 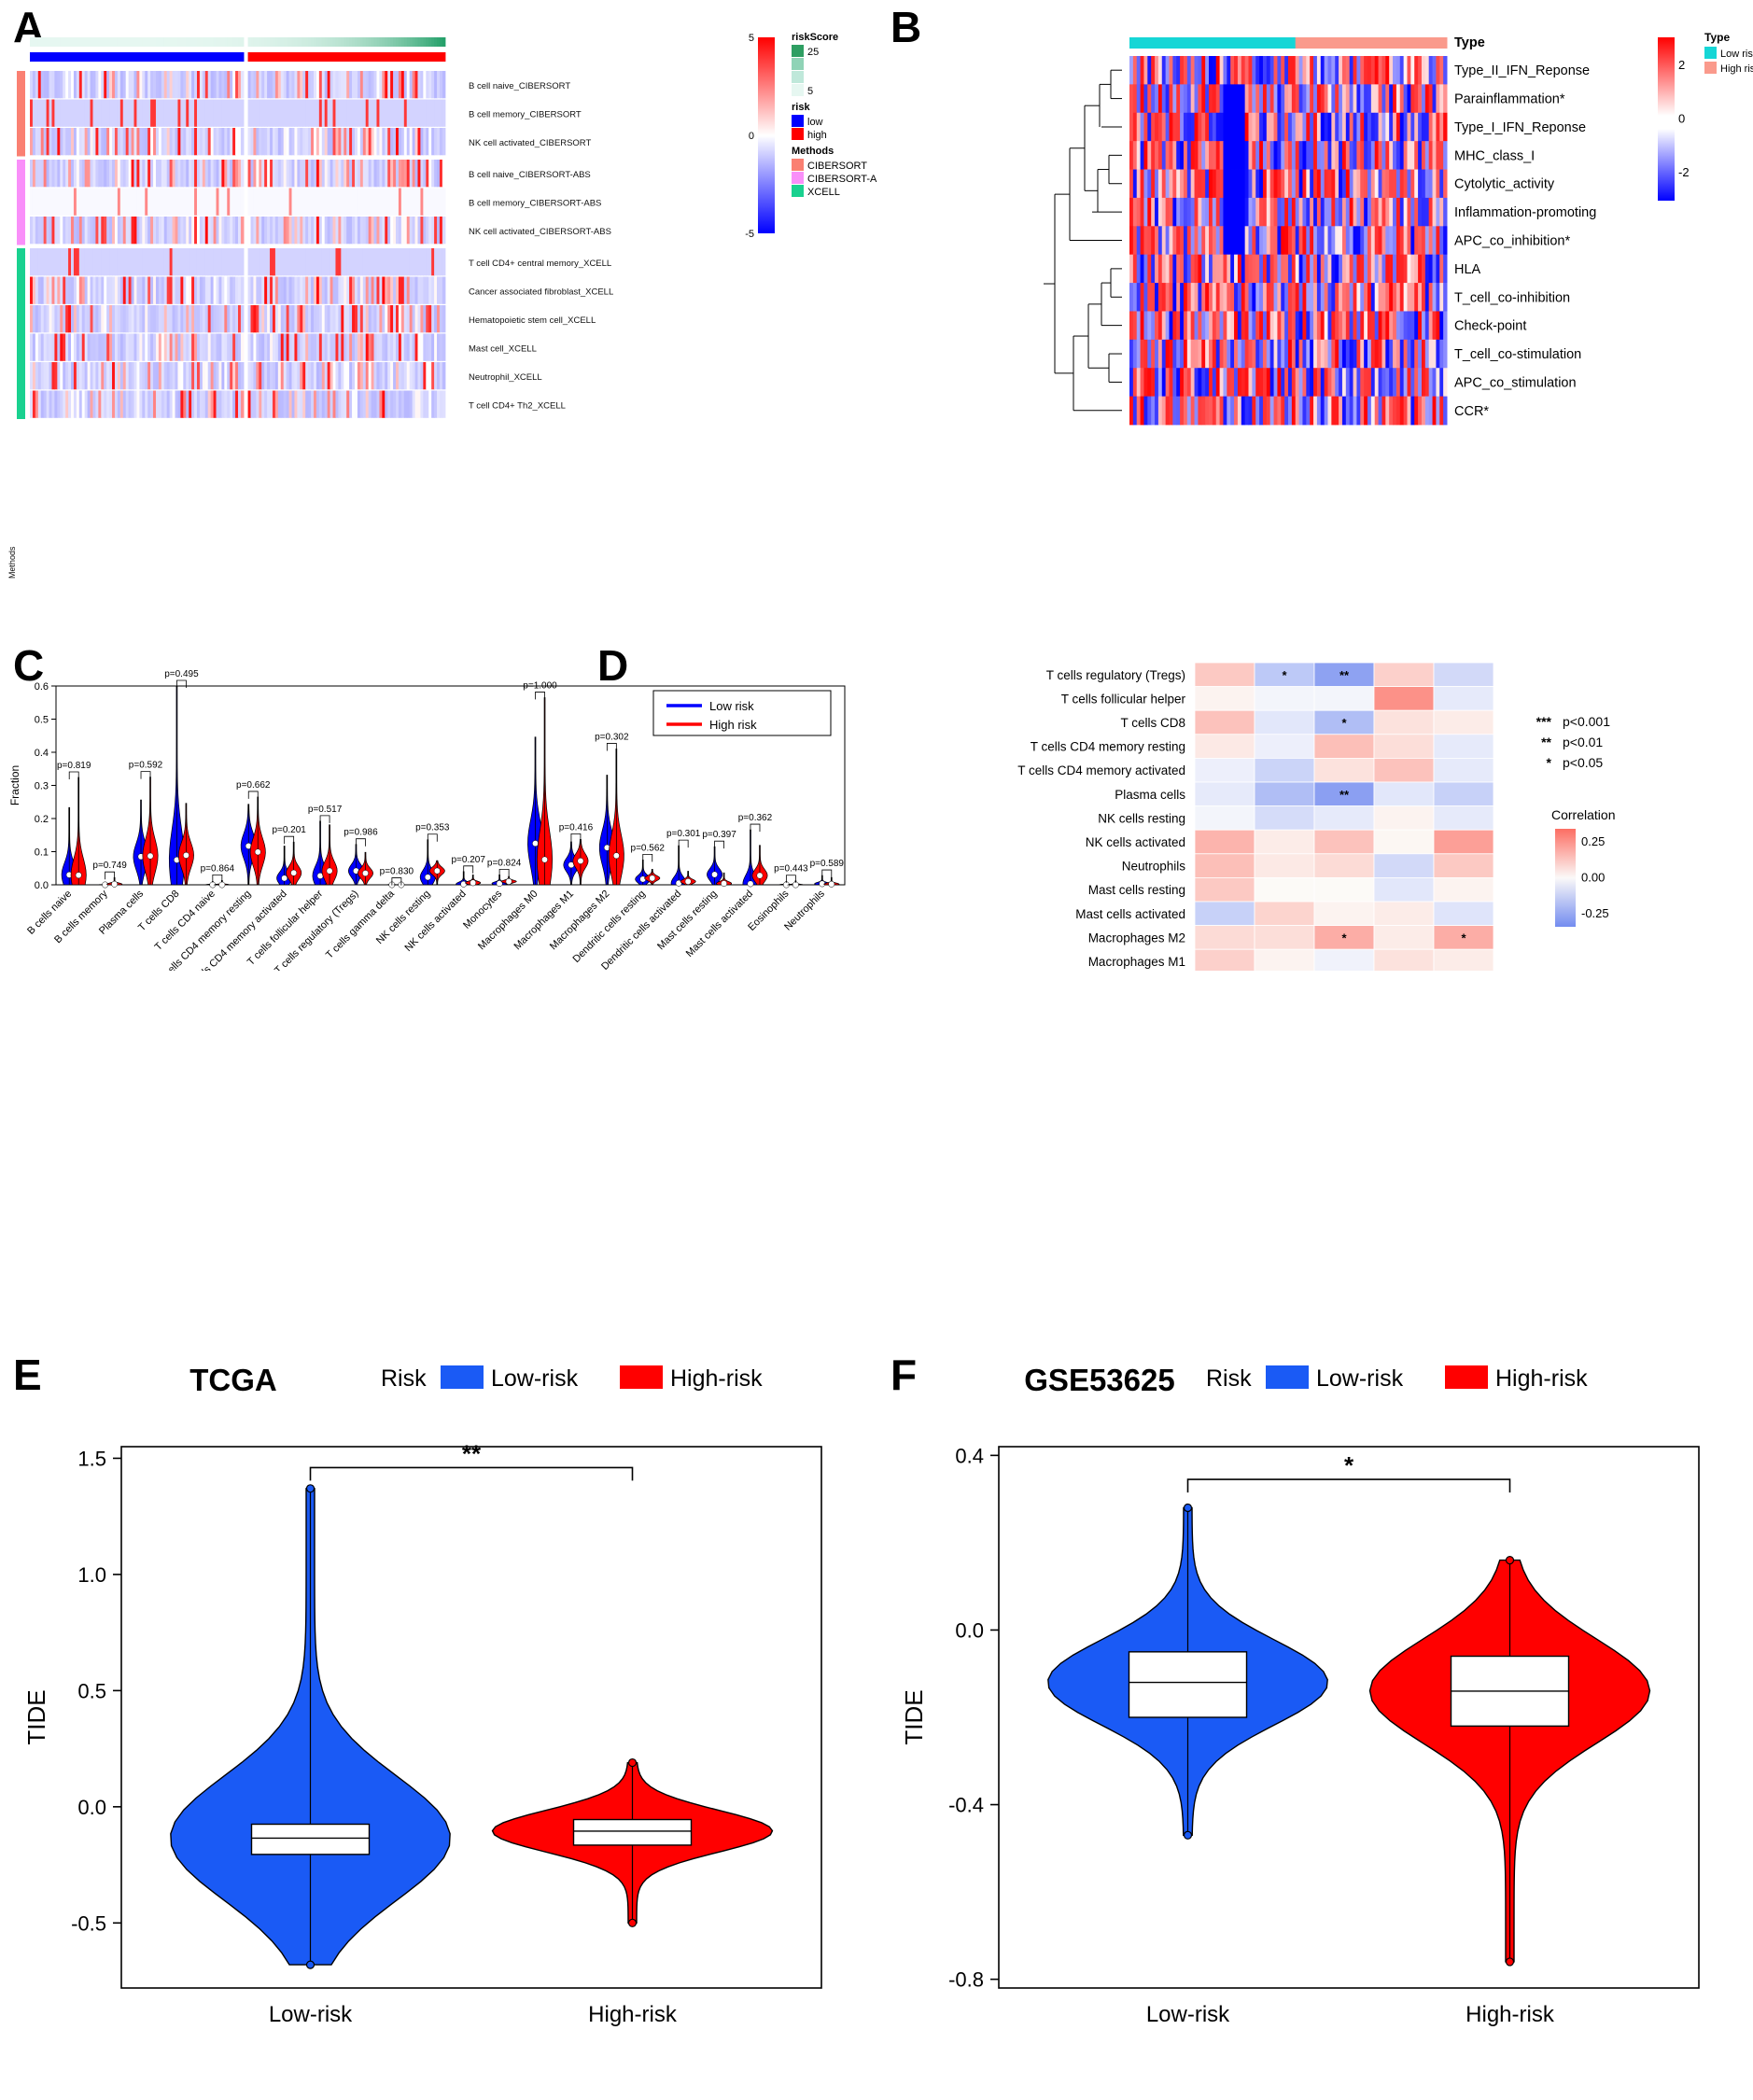 I want to click on panel-c-ytick-label: 0.5, so click(x=42, y=720).